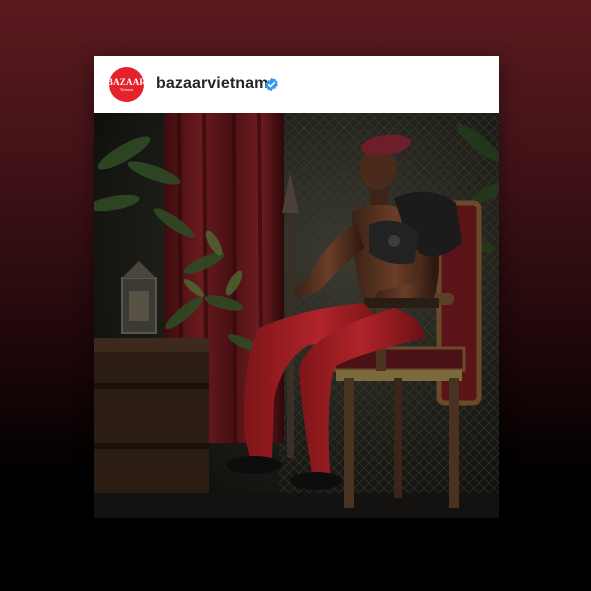 The image size is (591, 591). I want to click on avatar-logo-text: BAZAAR, so click(126, 81).